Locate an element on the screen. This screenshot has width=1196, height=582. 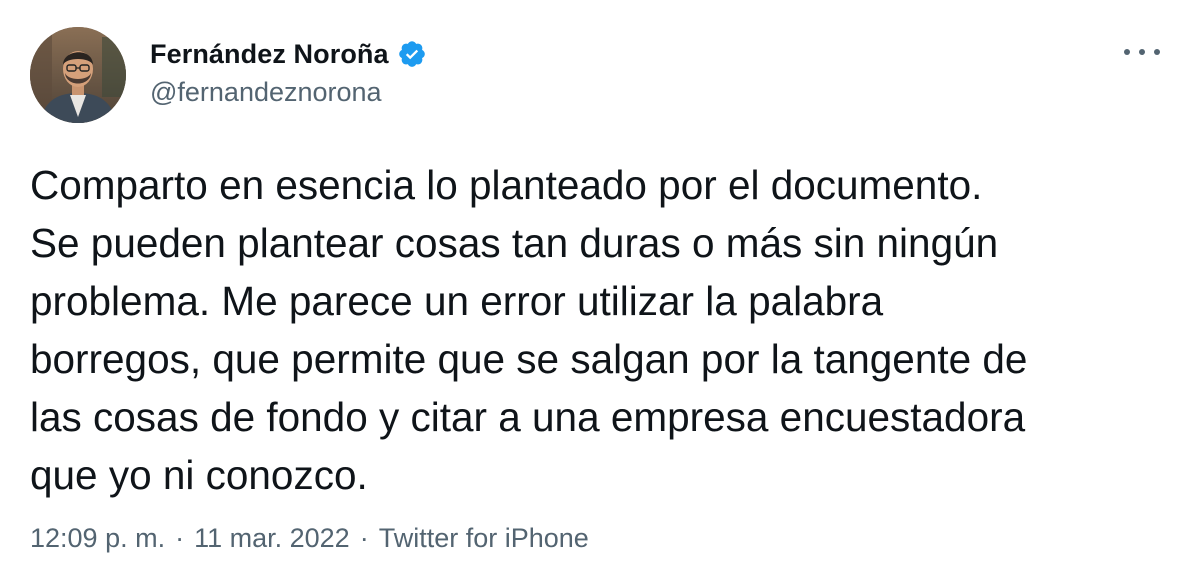
tweet-source: Twitter for iPhone is located at coordinates (483, 538).